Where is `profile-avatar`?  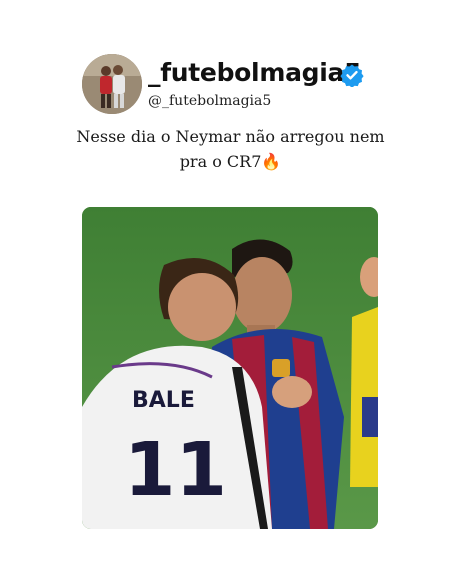
profile-avatar is located at coordinates (112, 84).